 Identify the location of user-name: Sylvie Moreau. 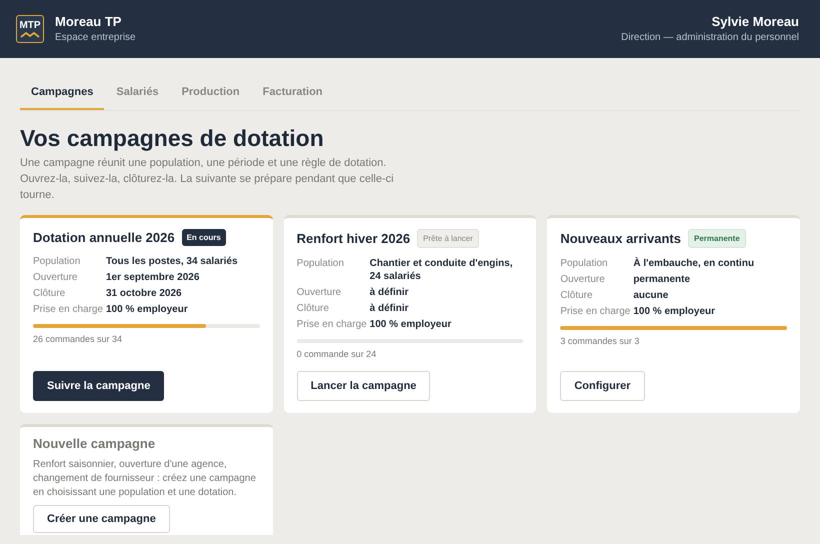
(754, 21).